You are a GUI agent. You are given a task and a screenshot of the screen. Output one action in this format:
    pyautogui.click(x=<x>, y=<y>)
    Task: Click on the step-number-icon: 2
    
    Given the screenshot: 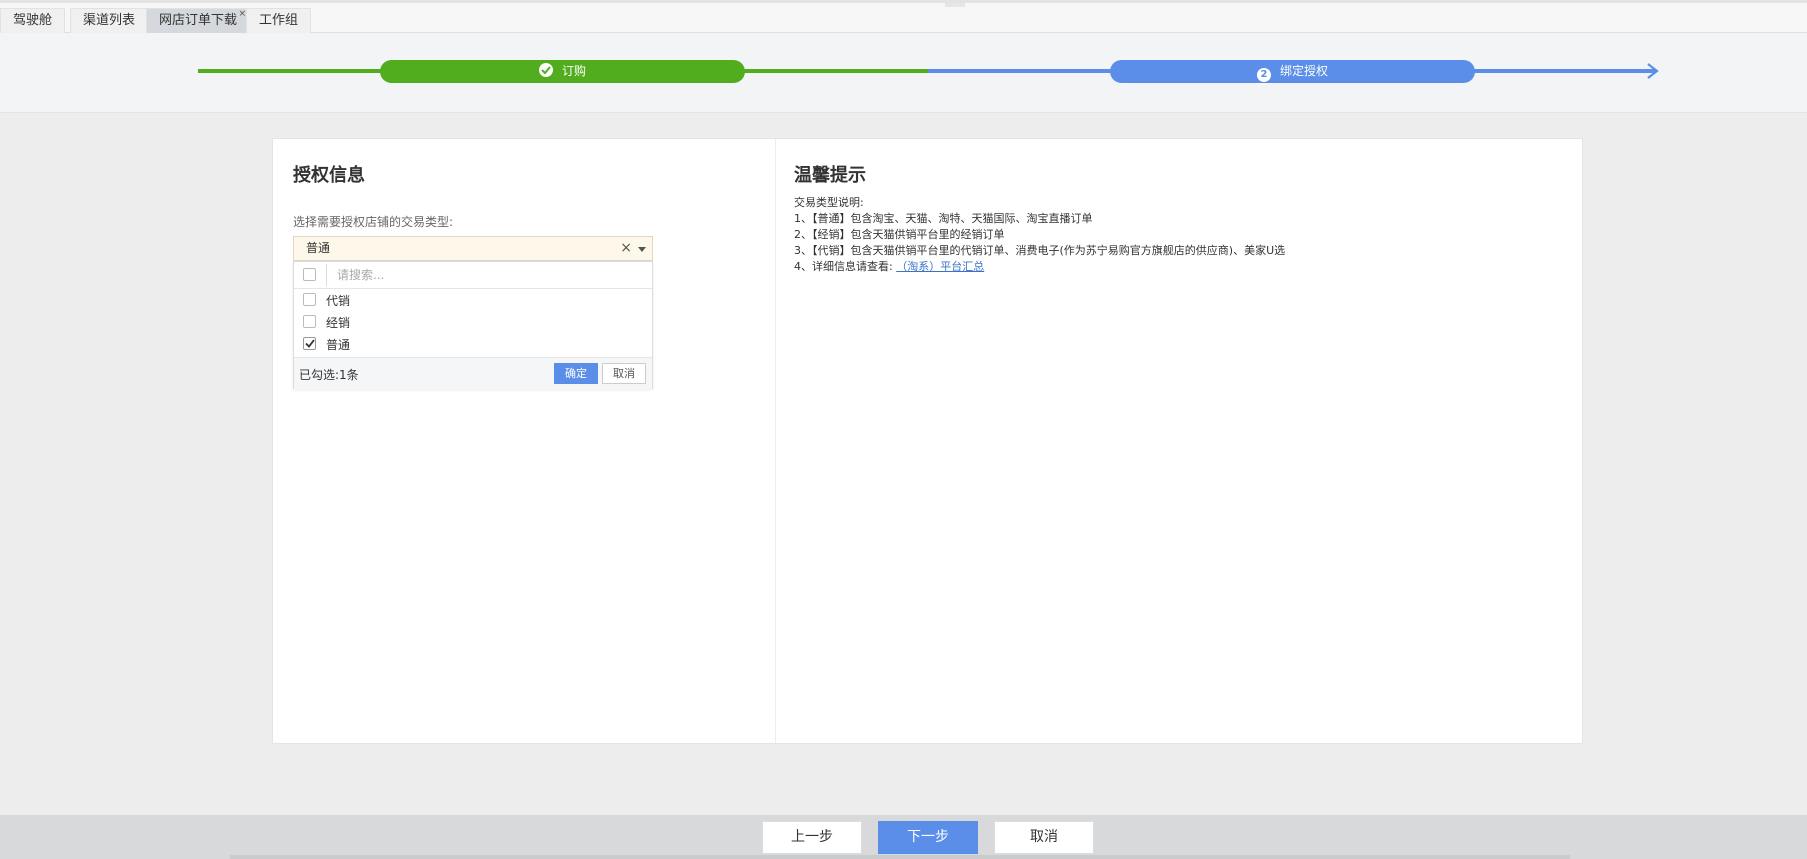 What is the action you would take?
    pyautogui.click(x=1263, y=75)
    